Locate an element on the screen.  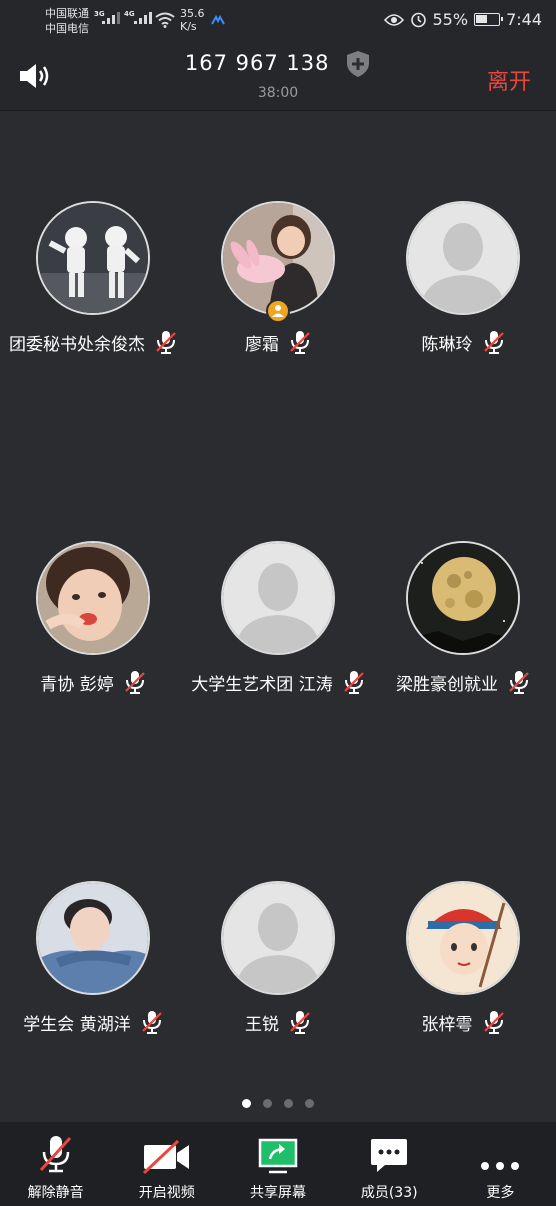
participant-tile: 廖霜 is located at coordinates (278, 278).